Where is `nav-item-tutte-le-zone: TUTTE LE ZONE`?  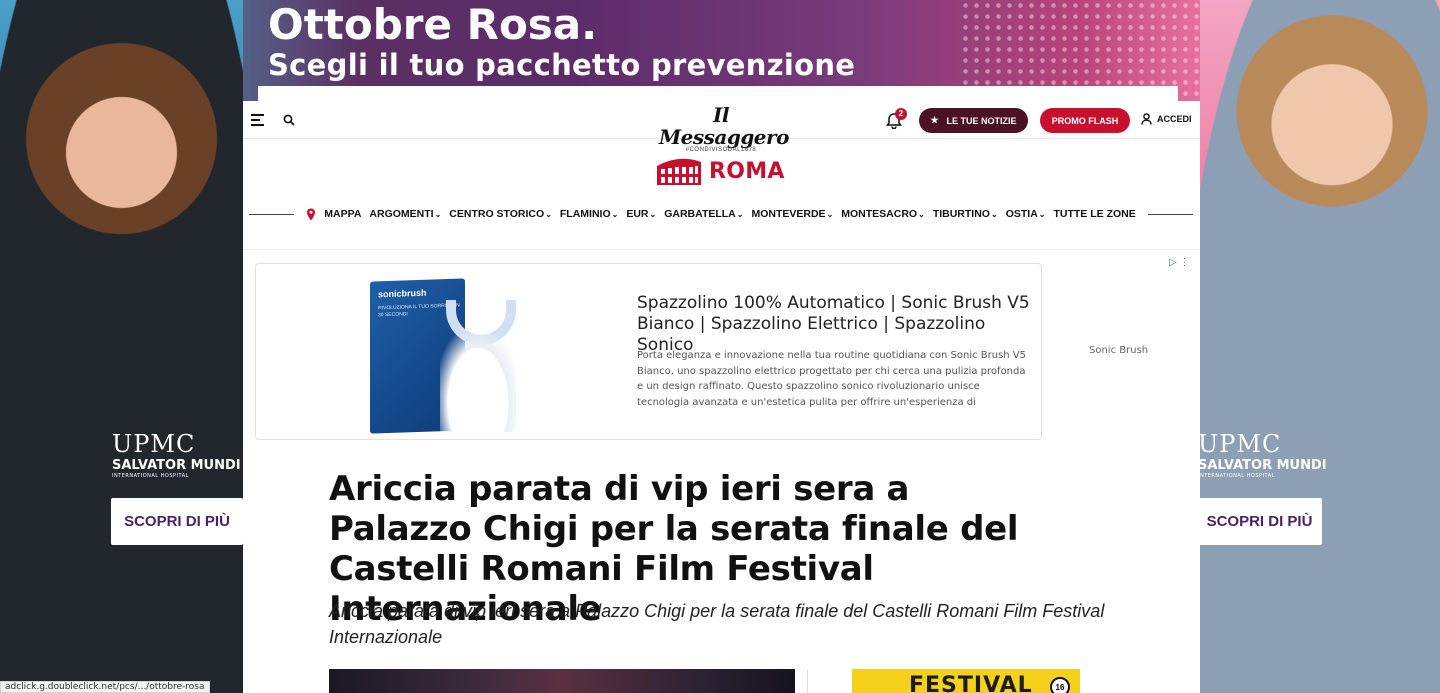 nav-item-tutte-le-zone: TUTTE LE ZONE is located at coordinates (1094, 214).